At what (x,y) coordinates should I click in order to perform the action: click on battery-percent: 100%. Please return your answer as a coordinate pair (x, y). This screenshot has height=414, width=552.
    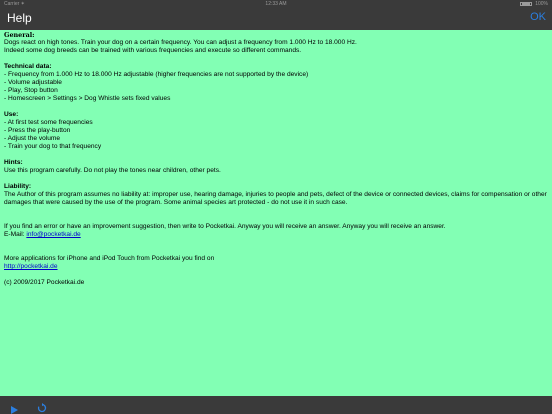
    Looking at the image, I should click on (541, 4).